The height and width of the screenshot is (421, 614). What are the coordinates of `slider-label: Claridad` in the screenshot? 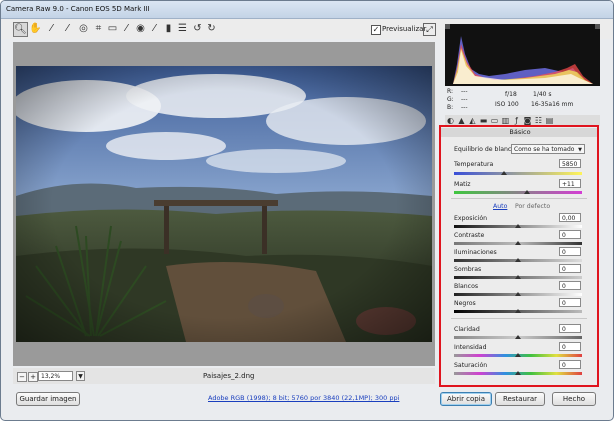 It's located at (467, 329).